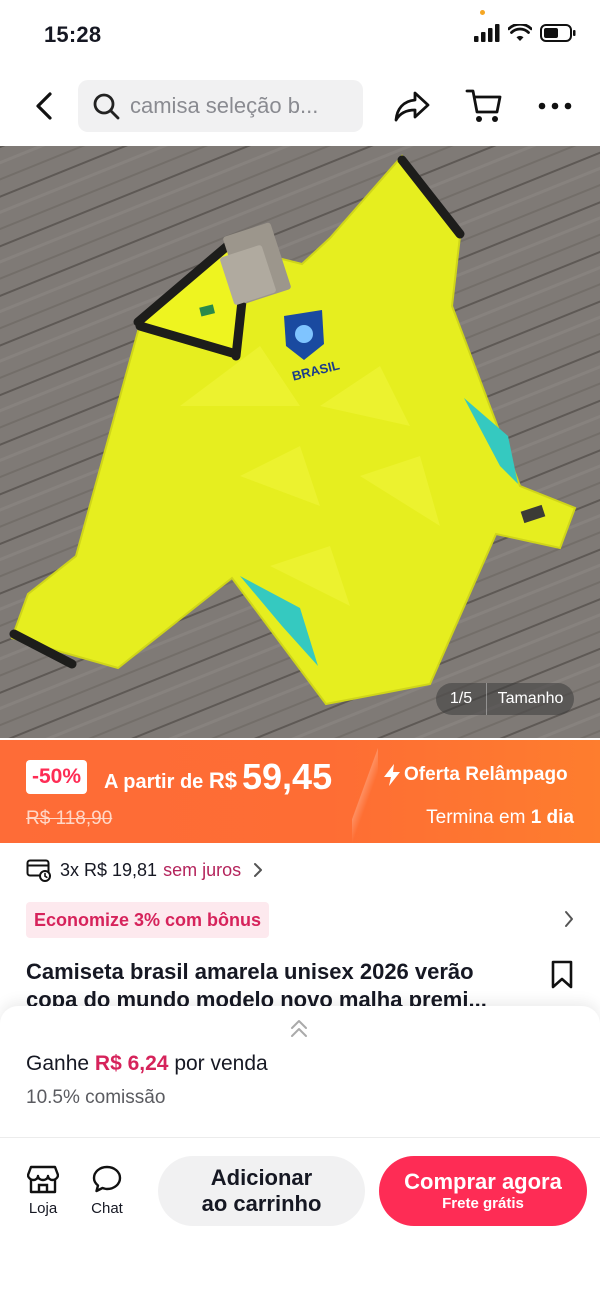  What do you see at coordinates (106, 106) in the screenshot?
I see `search-icon` at bounding box center [106, 106].